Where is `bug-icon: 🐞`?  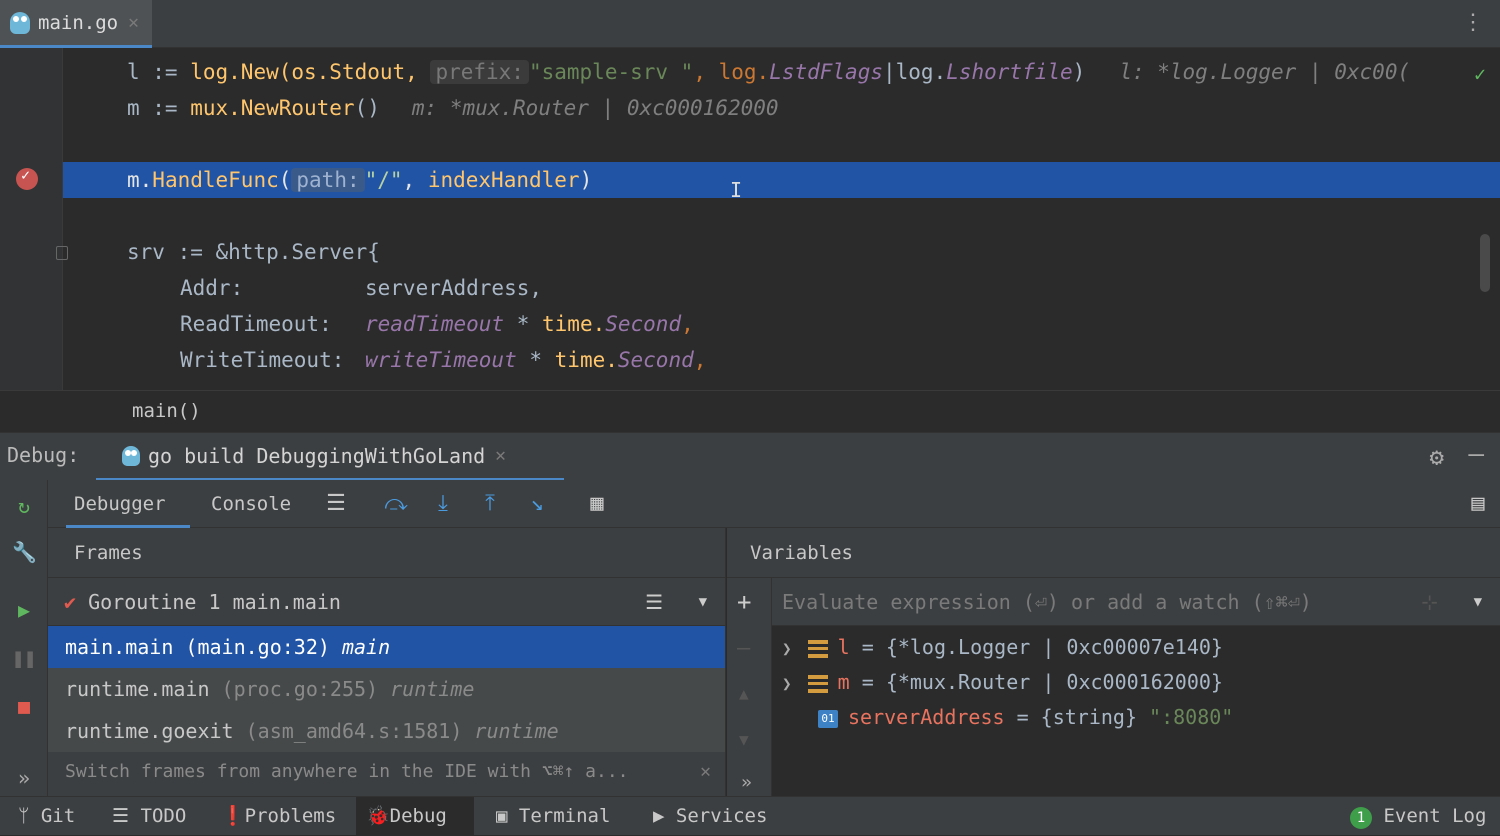 bug-icon: 🐞 is located at coordinates (378, 816).